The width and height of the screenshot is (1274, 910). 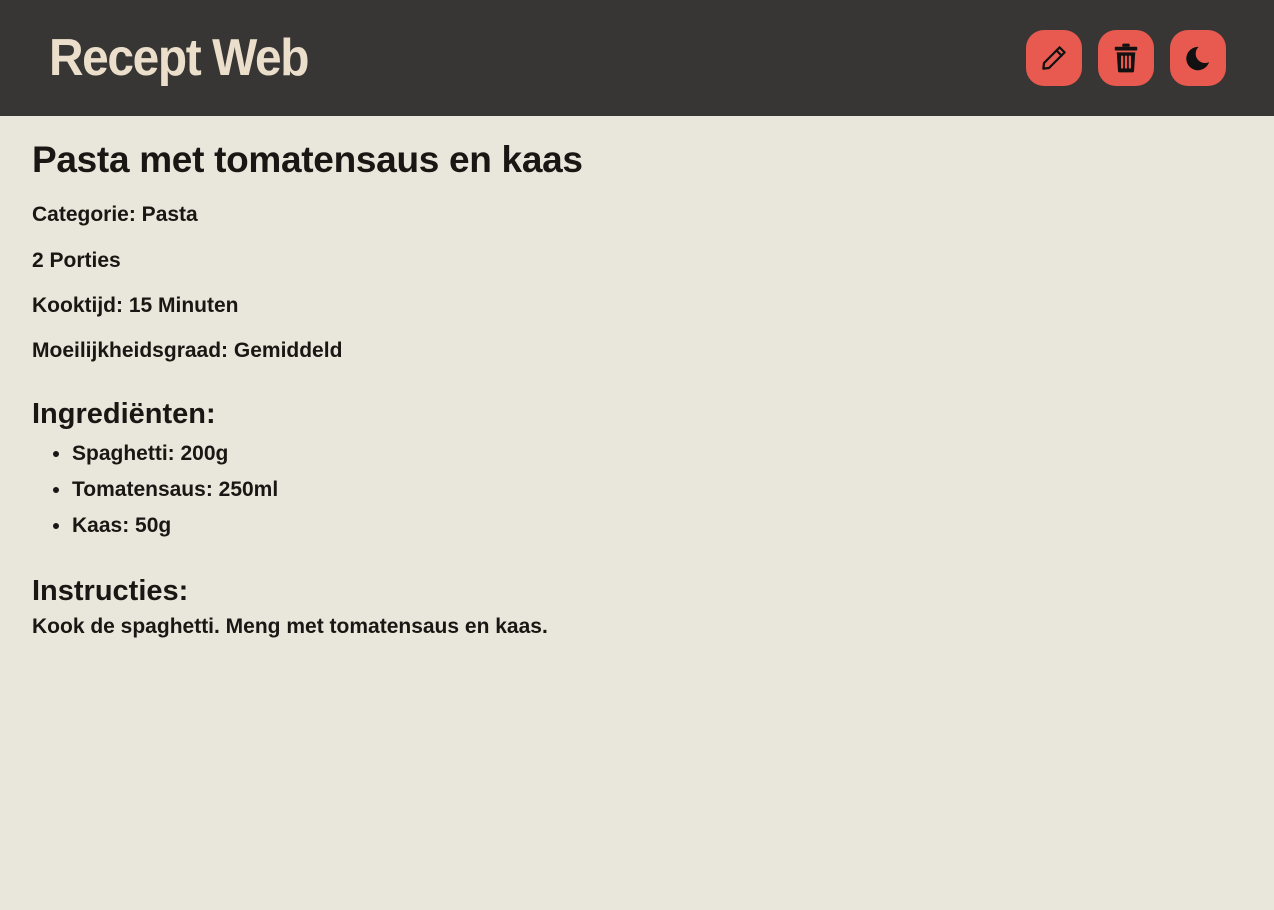 What do you see at coordinates (657, 490) in the screenshot?
I see `ingredient-item: Tomatensaus: 250ml` at bounding box center [657, 490].